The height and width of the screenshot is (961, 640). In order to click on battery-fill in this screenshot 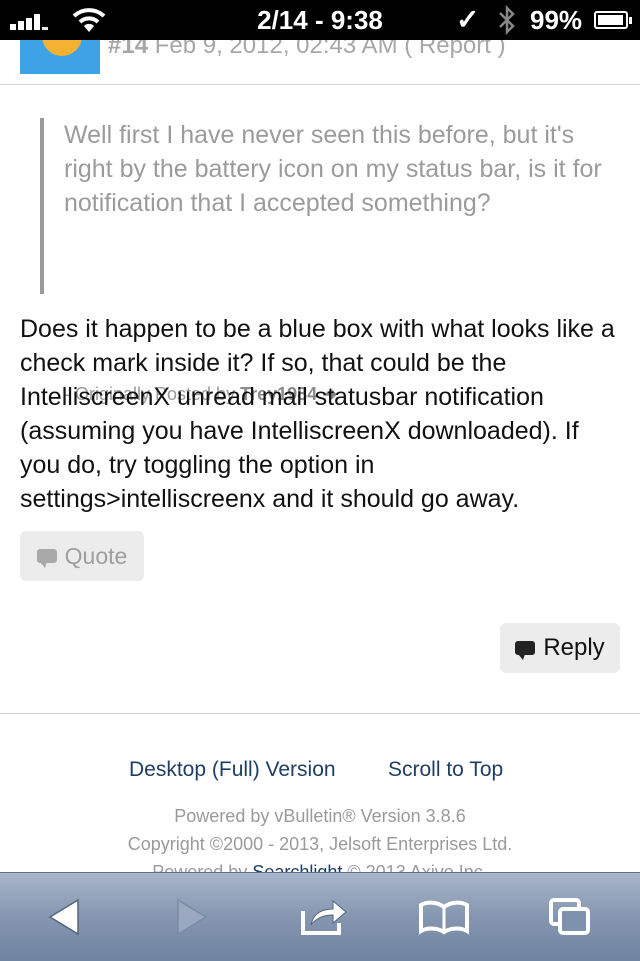, I will do `click(610, 20)`.